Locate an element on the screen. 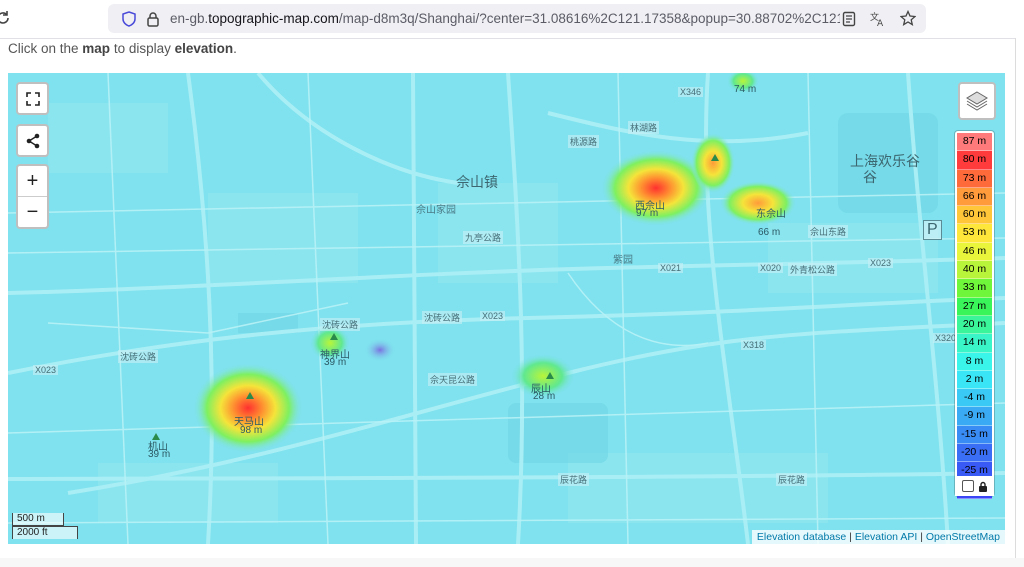  layers-button is located at coordinates (977, 101).